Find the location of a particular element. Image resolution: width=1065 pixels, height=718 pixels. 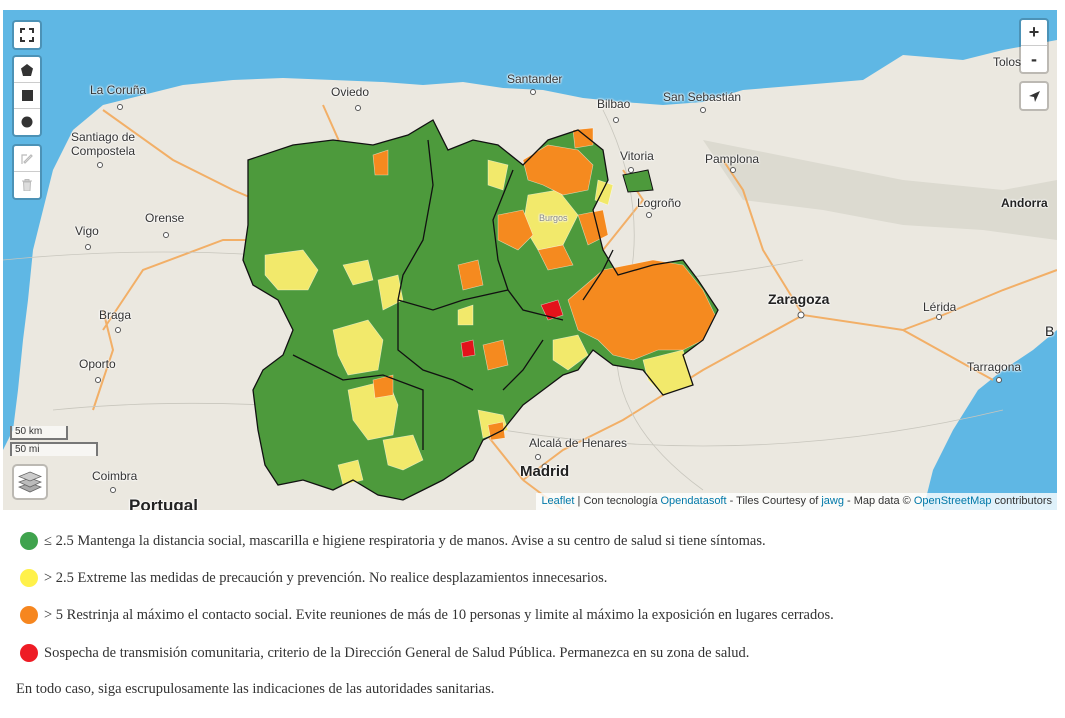

fullscreen-icon is located at coordinates (27, 35).